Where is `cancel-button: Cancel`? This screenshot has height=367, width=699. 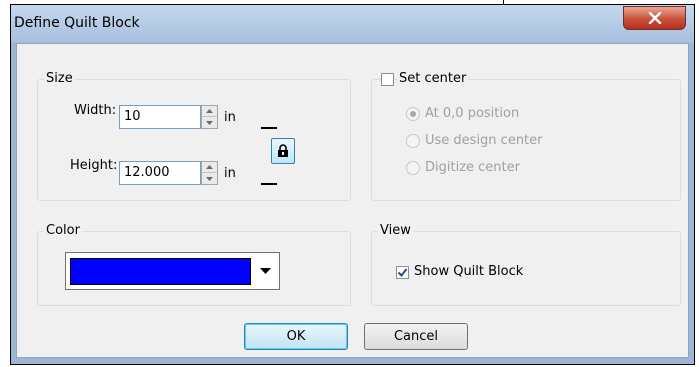 cancel-button: Cancel is located at coordinates (416, 336).